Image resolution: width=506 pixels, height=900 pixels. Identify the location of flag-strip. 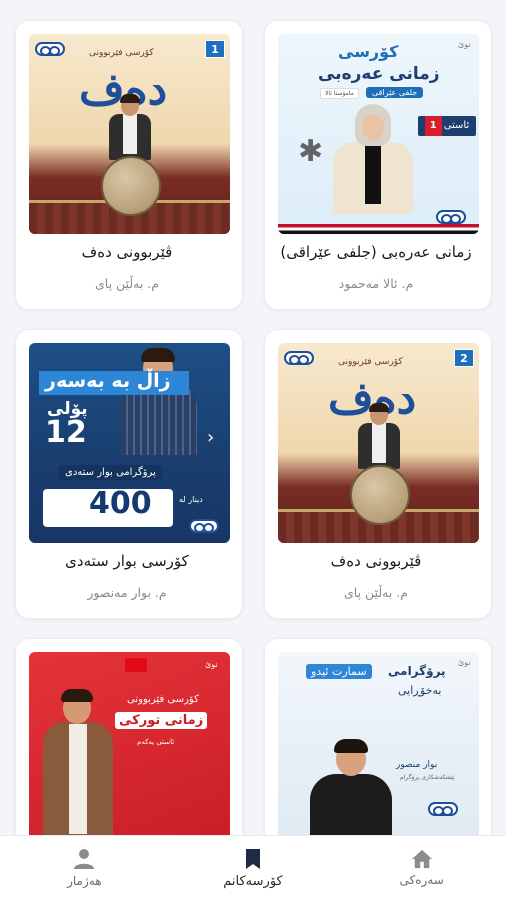
(378, 229).